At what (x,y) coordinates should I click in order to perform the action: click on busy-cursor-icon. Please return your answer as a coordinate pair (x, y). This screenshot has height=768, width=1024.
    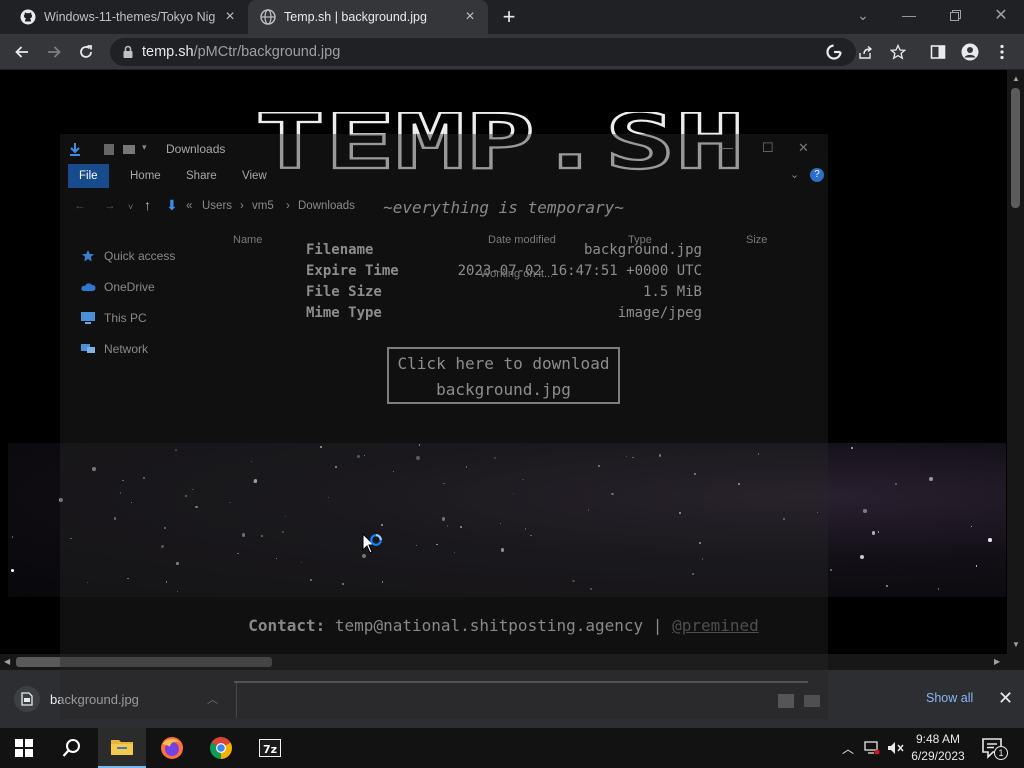
    Looking at the image, I should click on (372, 543).